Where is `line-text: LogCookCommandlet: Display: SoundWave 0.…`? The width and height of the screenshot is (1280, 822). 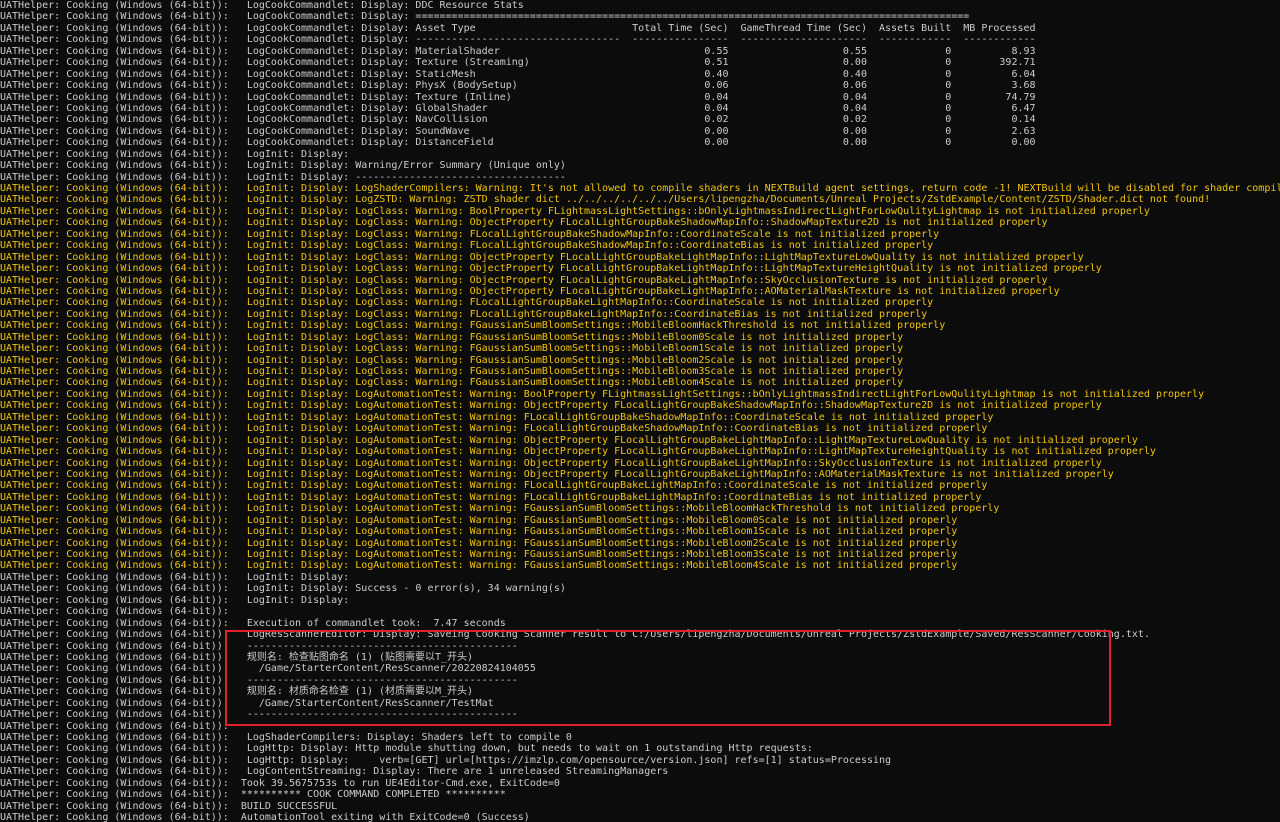
line-text: LogCookCommandlet: Display: SoundWave 0.… is located at coordinates (638, 131).